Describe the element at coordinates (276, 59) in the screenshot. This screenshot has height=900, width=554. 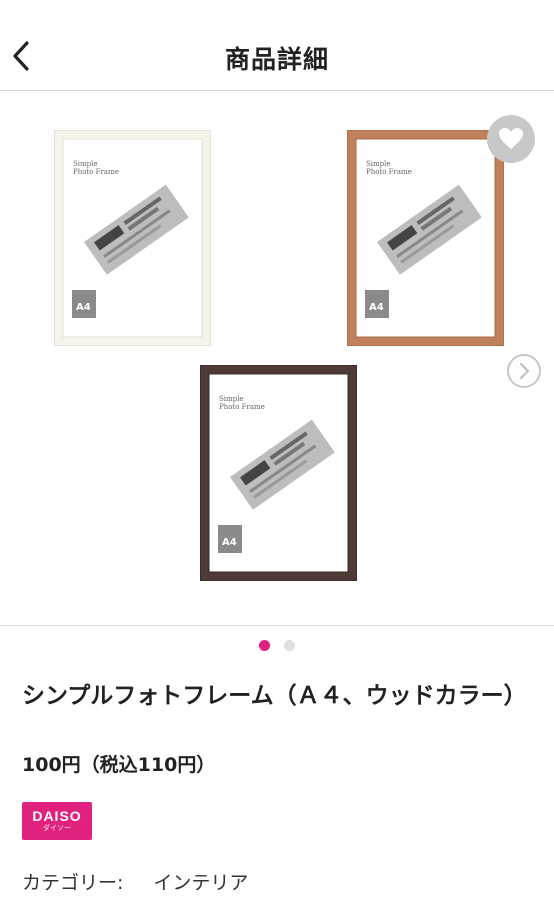
I see `page-title: 商品詳細` at that location.